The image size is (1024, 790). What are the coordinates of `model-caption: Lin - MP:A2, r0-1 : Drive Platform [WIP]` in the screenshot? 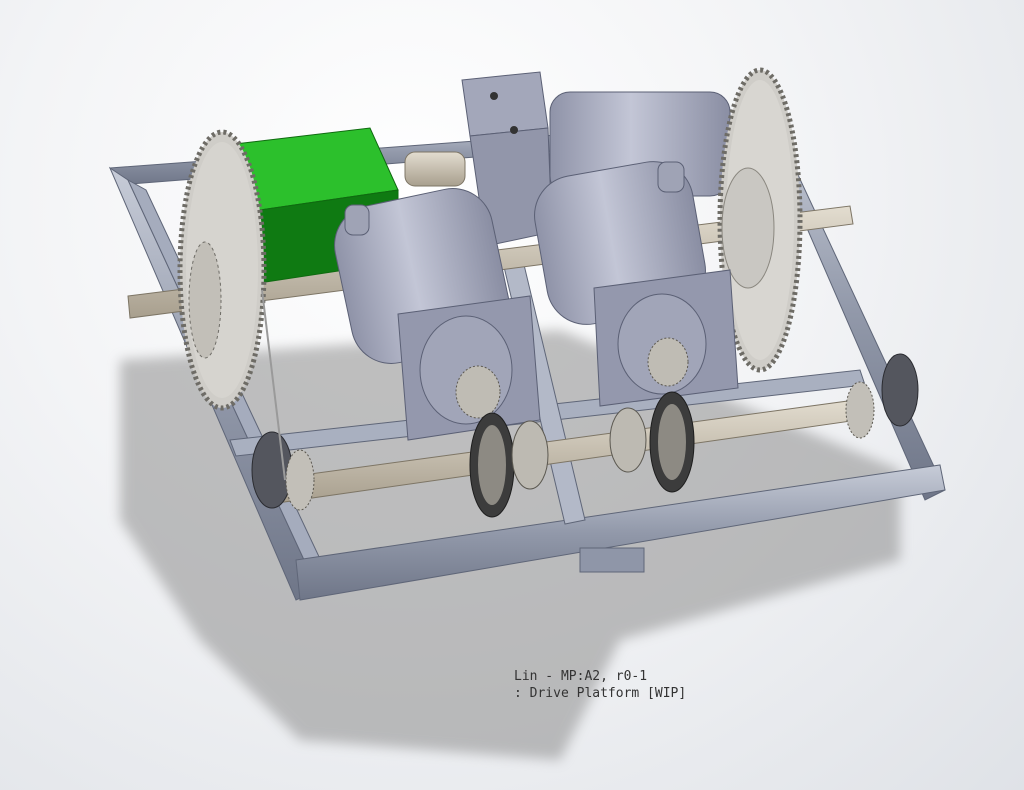 It's located at (600, 685).